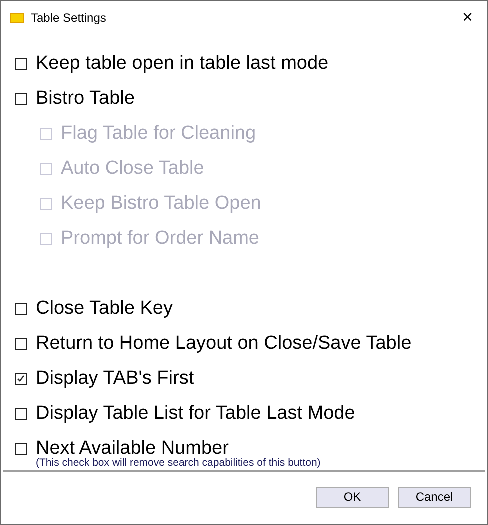 This screenshot has height=525, width=488. Describe the element at coordinates (104, 309) in the screenshot. I see `option-label: Close Table Key` at that location.